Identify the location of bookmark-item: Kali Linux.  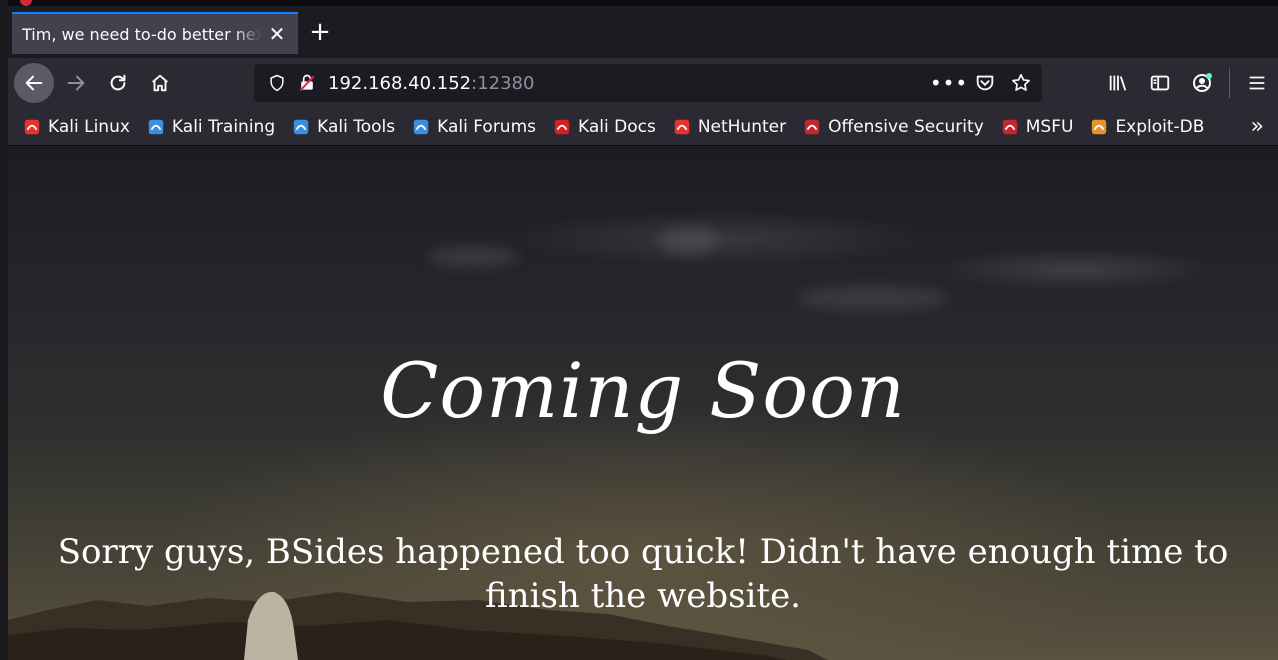
(76, 127).